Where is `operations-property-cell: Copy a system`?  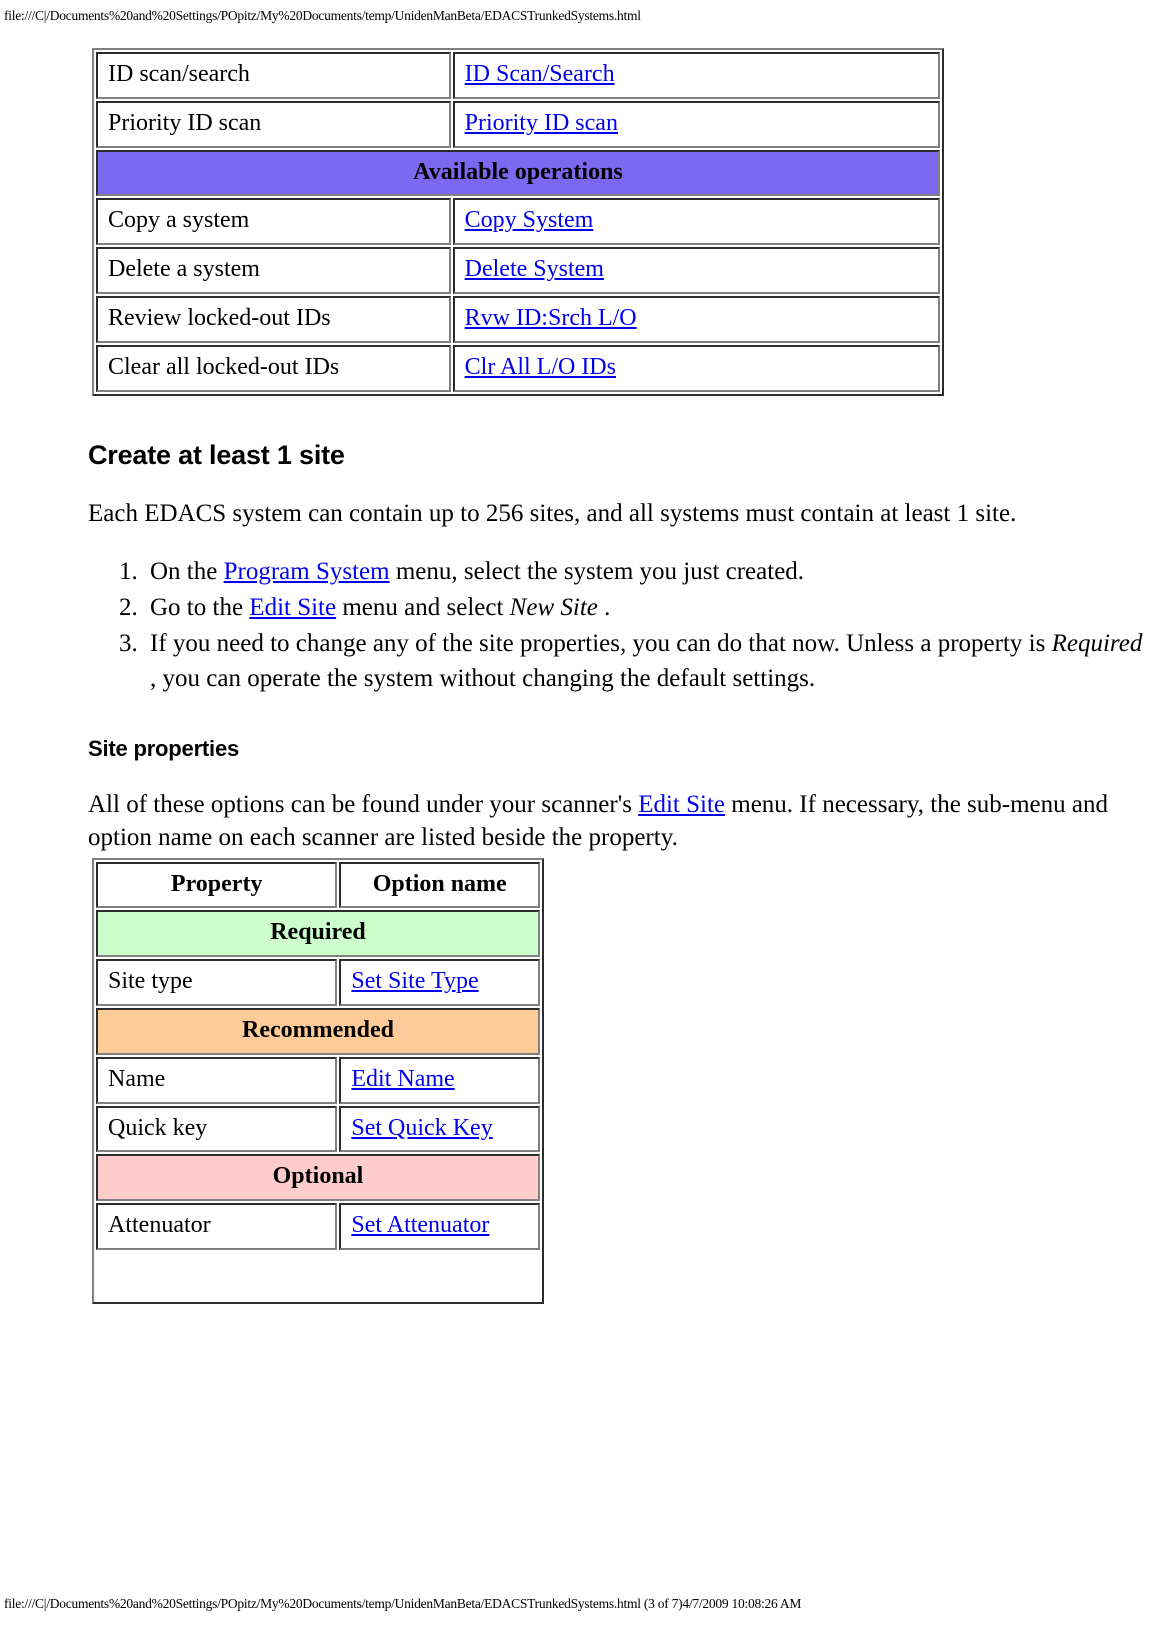 operations-property-cell: Copy a system is located at coordinates (273, 222).